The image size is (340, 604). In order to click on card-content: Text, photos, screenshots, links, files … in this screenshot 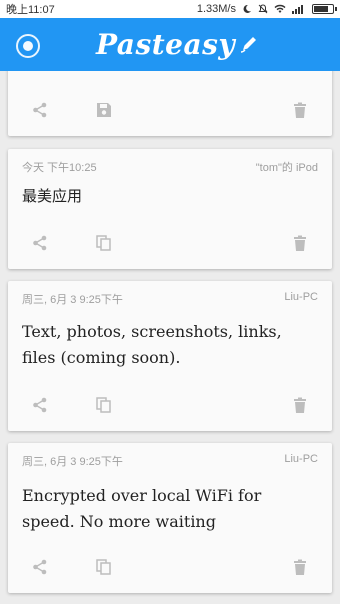, I will do `click(170, 345)`.